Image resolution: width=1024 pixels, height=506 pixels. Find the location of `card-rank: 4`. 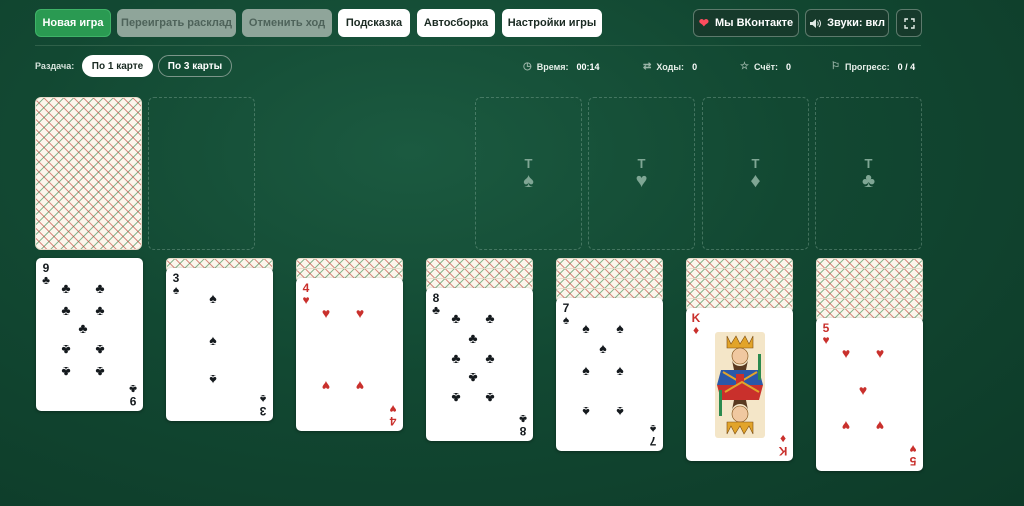

card-rank: 4 is located at coordinates (393, 421).